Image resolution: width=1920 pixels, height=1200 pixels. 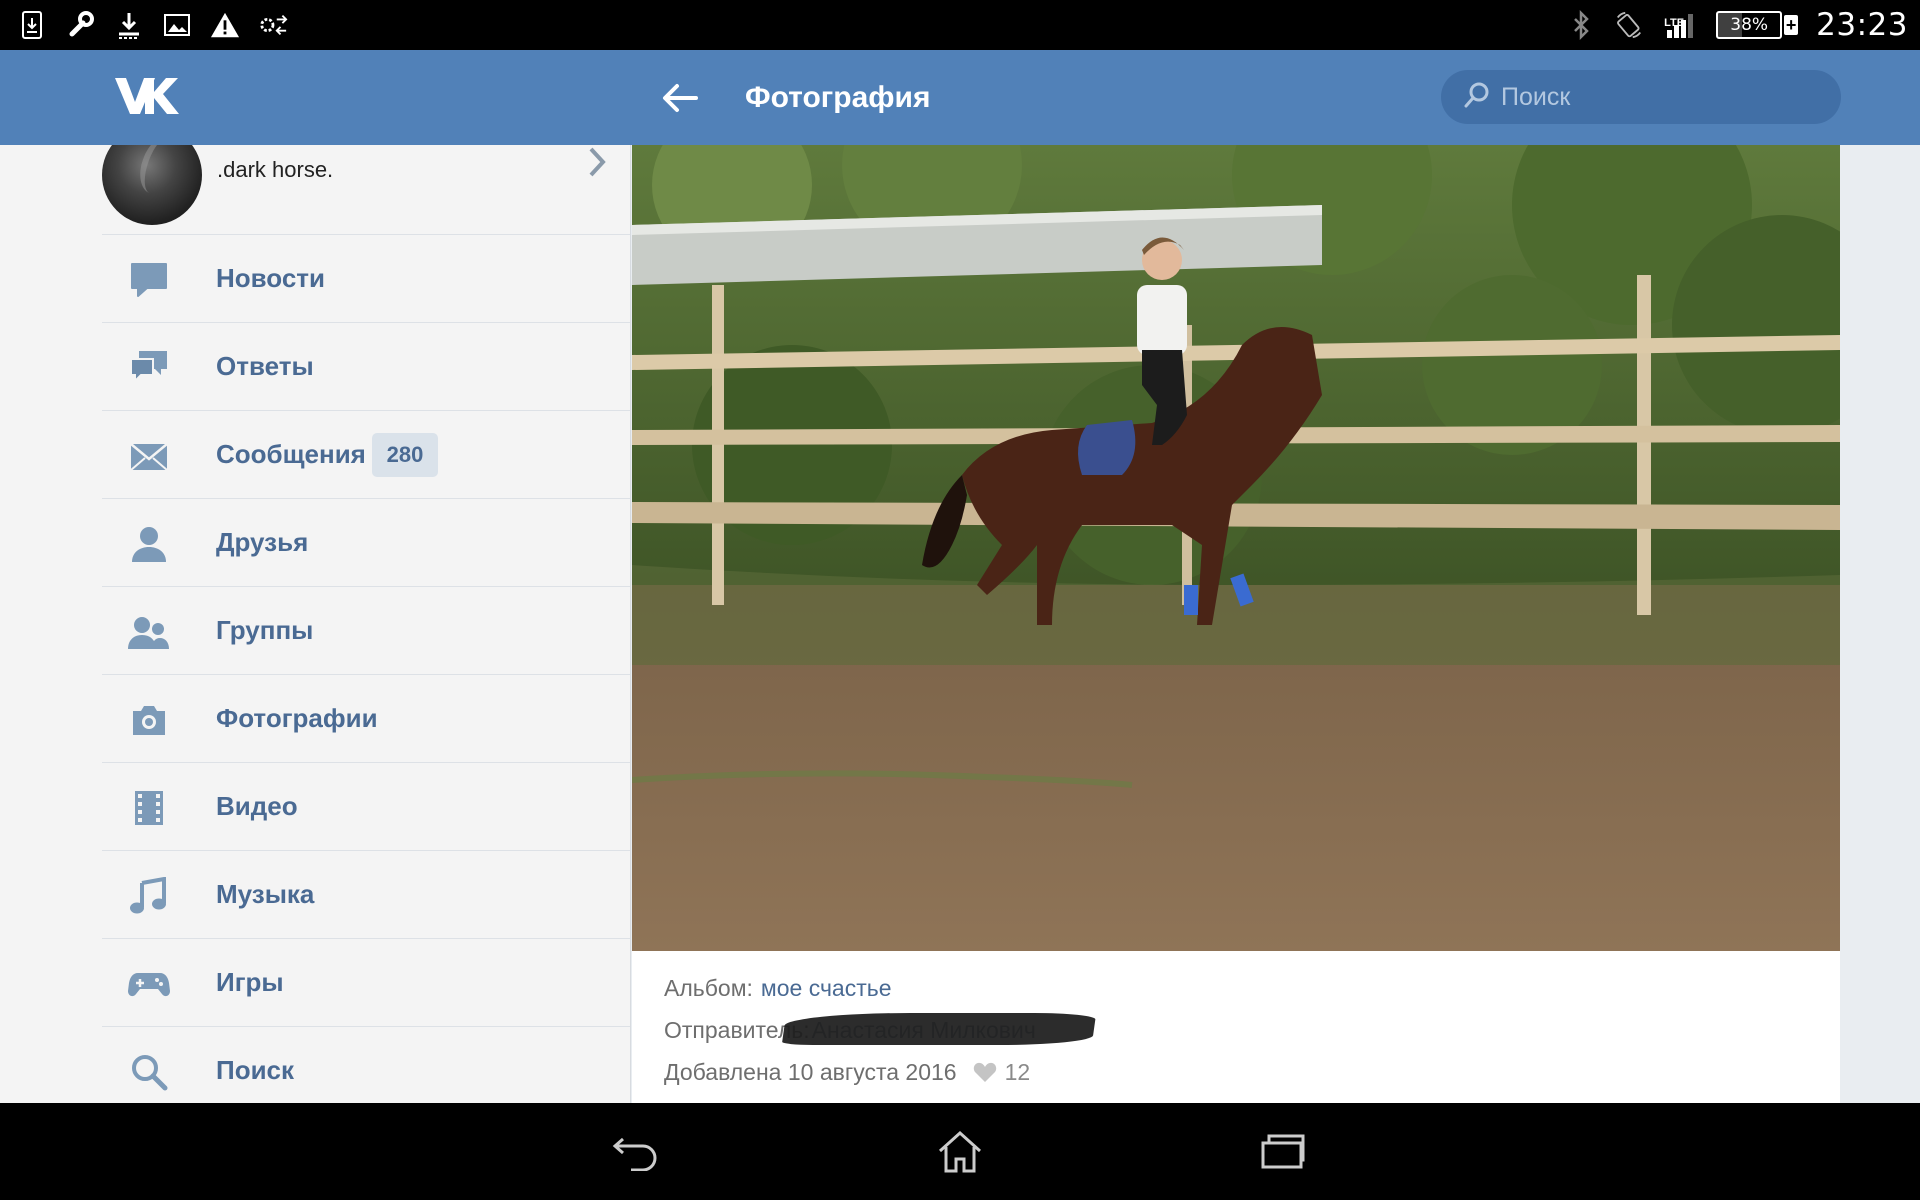 I want to click on sidebar-item-label: Фотографии, so click(x=297, y=718).